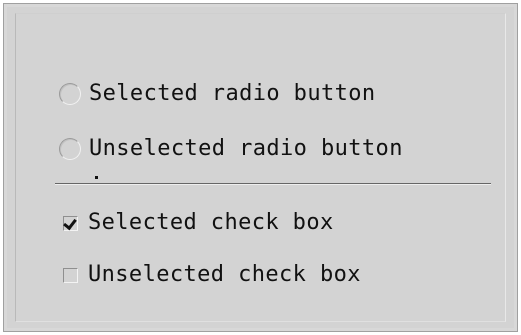 The height and width of the screenshot is (335, 521). Describe the element at coordinates (70, 149) in the screenshot. I see `radio-unselected-icon` at that location.